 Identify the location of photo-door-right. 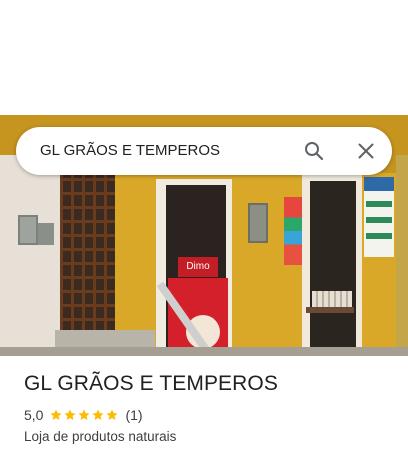
(333, 268).